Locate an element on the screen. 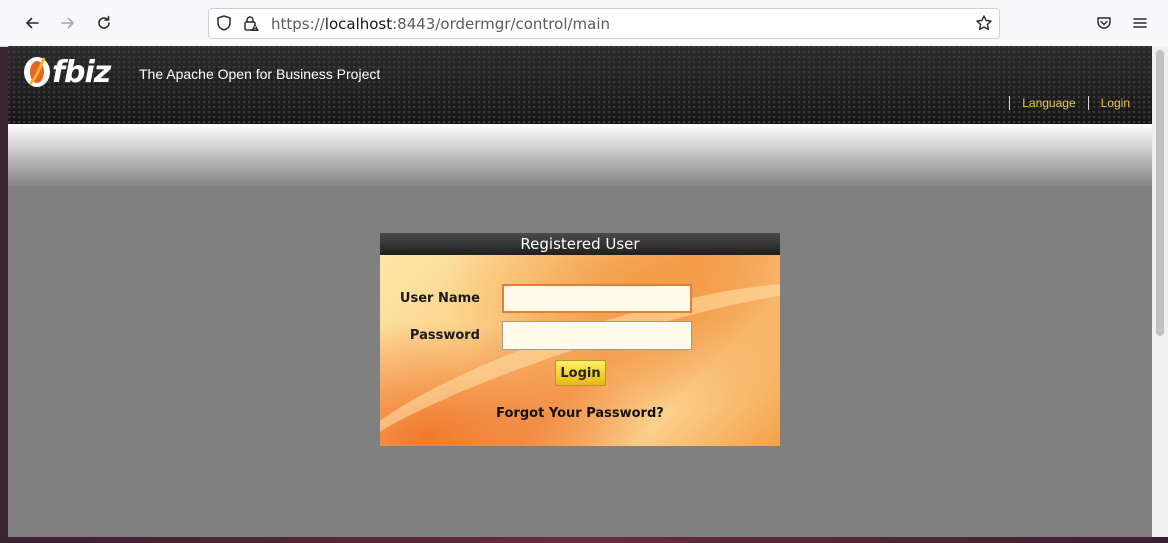  header-tagline: The Apache Open for Business Project is located at coordinates (260, 74).